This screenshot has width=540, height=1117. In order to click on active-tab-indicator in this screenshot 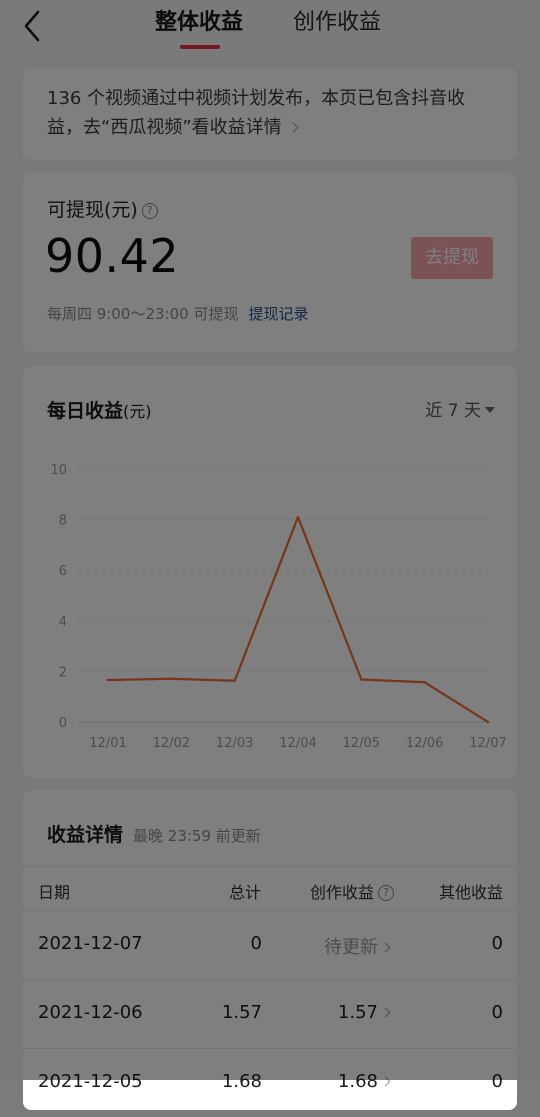, I will do `click(200, 47)`.